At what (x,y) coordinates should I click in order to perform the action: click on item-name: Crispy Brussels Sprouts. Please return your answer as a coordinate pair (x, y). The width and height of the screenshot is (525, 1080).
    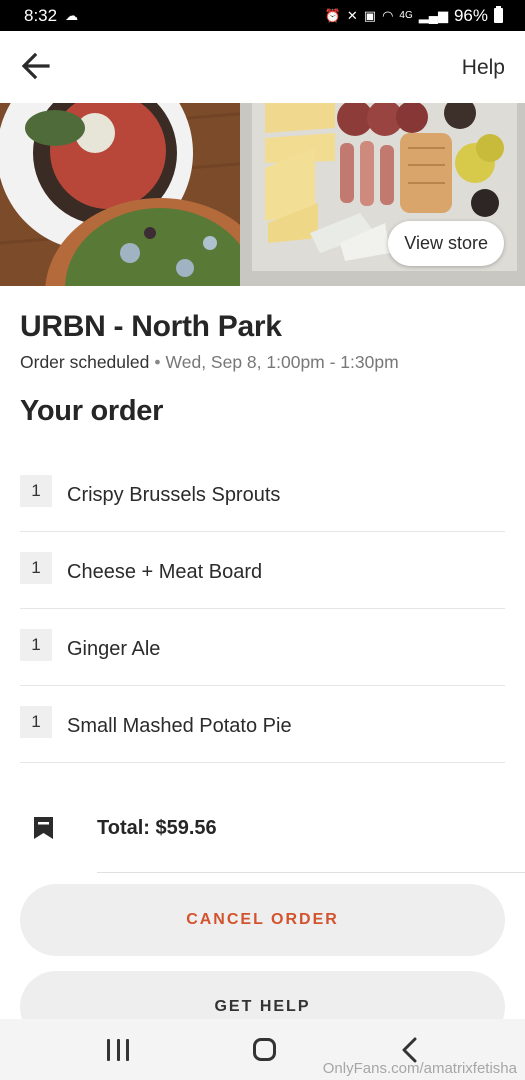
    Looking at the image, I should click on (174, 495).